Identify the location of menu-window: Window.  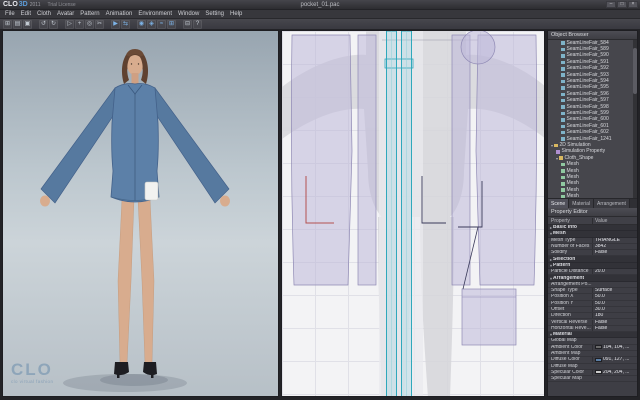
(188, 14).